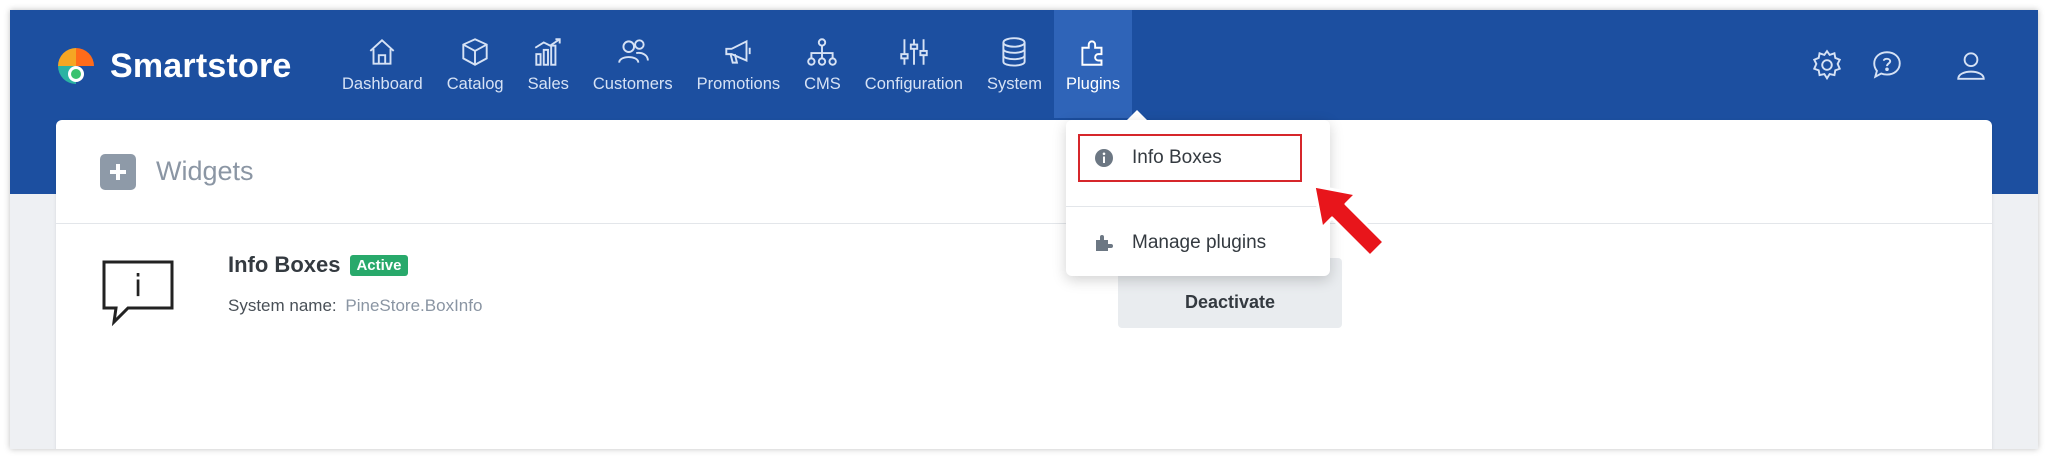 The image size is (2048, 459). What do you see at coordinates (822, 83) in the screenshot?
I see `nav-label: CMS` at bounding box center [822, 83].